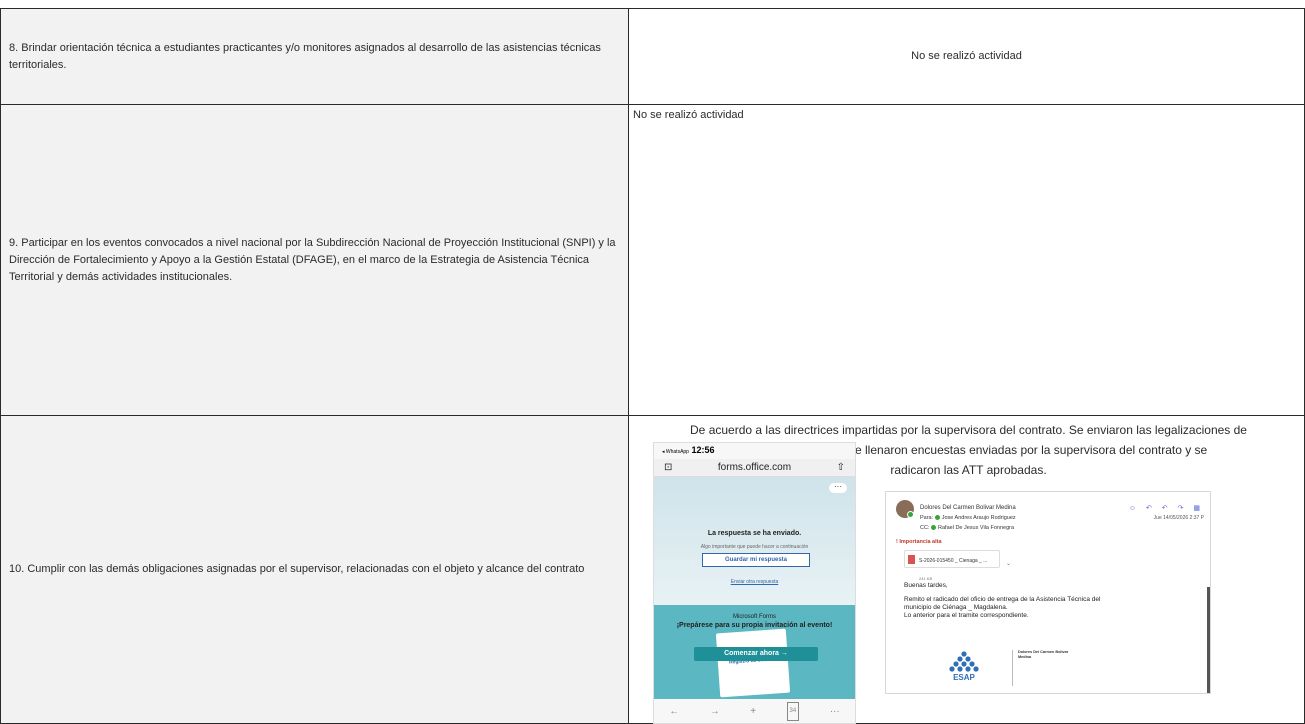  Describe the element at coordinates (956, 607) in the screenshot. I see `email-body-line: municipio de Ciénaga _ Magdalena.` at that location.